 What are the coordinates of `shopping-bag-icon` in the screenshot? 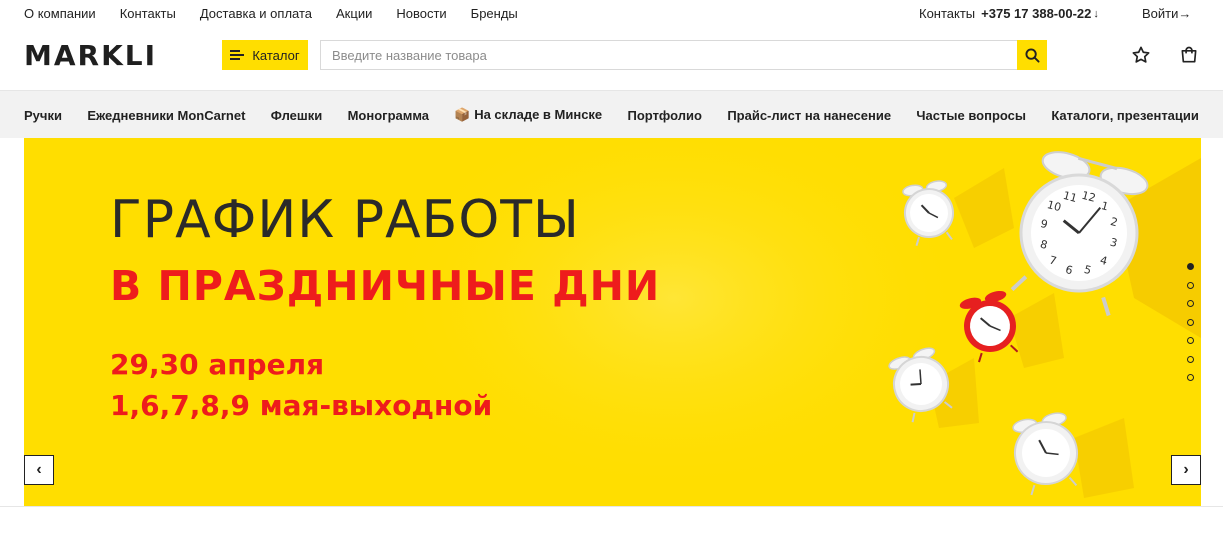 It's located at (1189, 54).